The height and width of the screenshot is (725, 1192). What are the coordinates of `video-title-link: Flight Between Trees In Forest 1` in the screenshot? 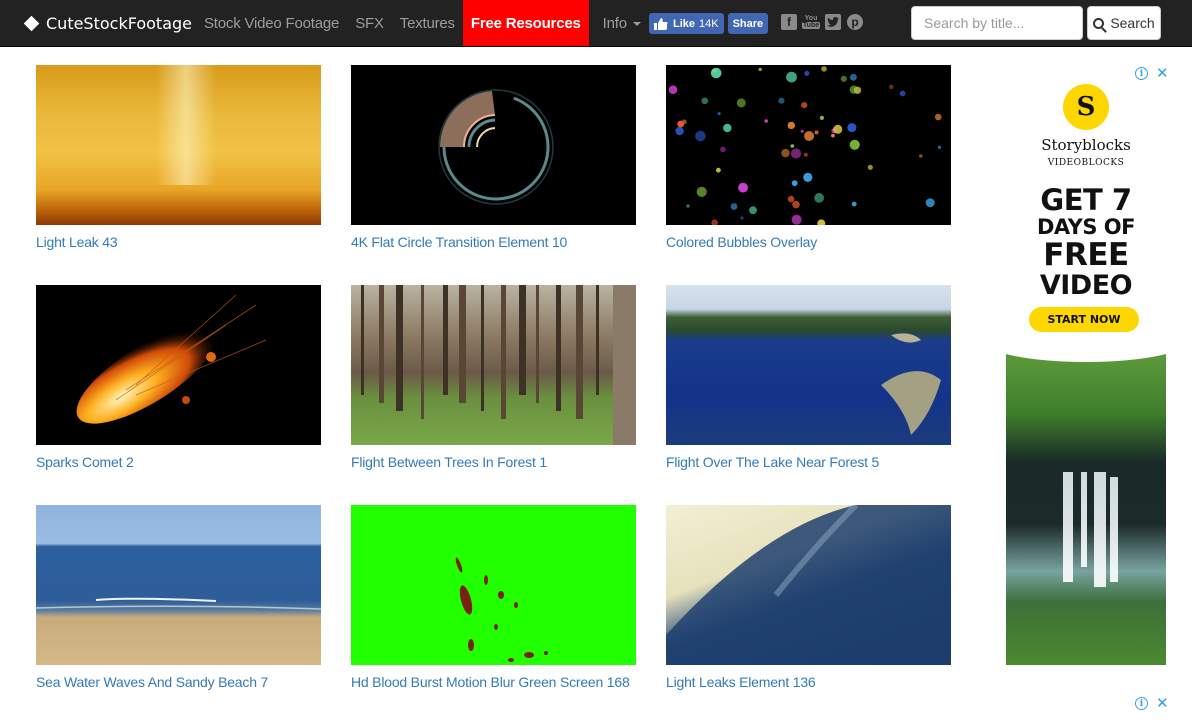 It's located at (493, 462).